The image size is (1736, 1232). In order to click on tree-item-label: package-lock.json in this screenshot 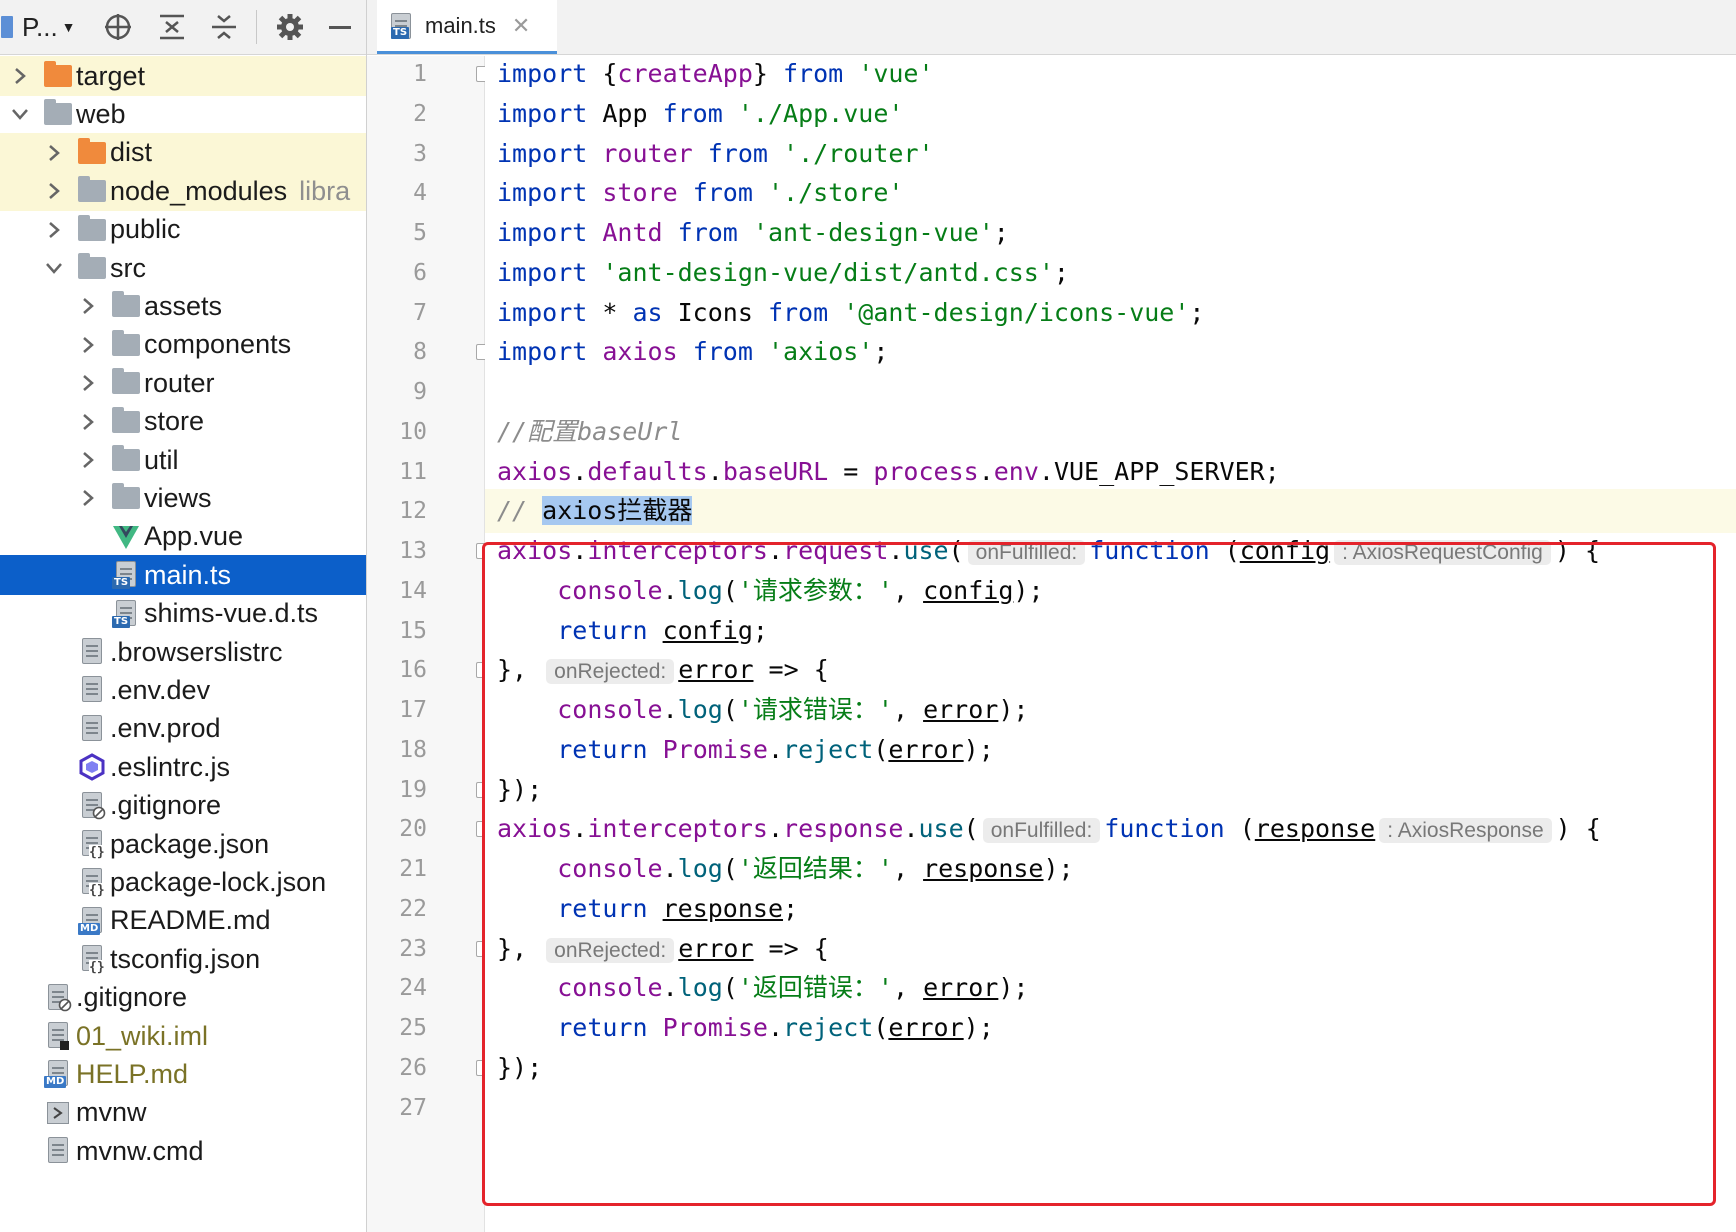, I will do `click(218, 881)`.